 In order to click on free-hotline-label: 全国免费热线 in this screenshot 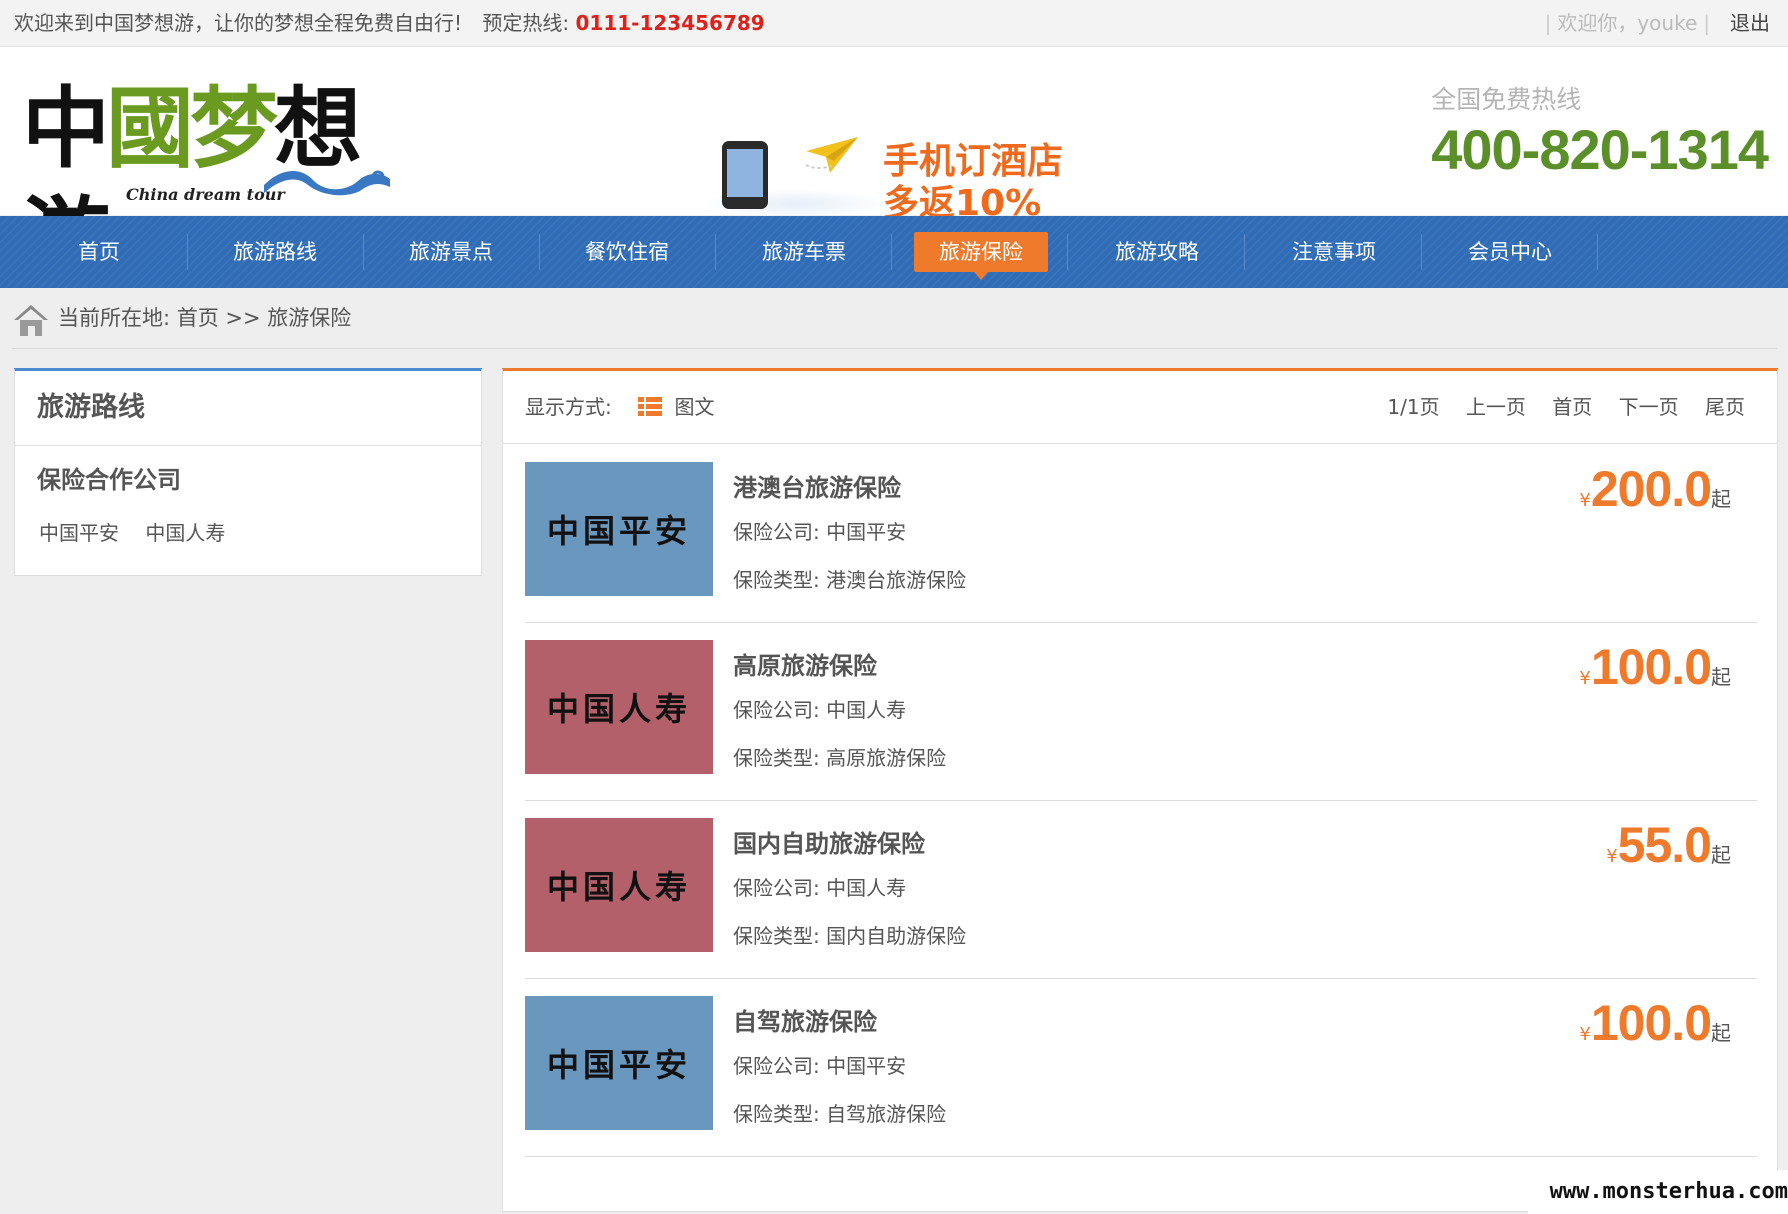, I will do `click(1506, 99)`.